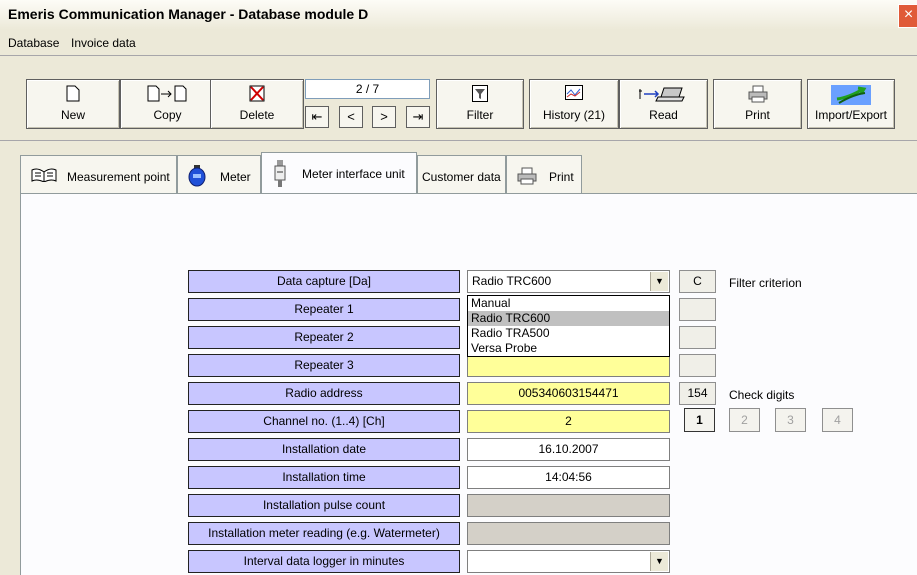 The width and height of the screenshot is (917, 575). Describe the element at coordinates (257, 104) in the screenshot. I see `delete-button: Delete` at that location.